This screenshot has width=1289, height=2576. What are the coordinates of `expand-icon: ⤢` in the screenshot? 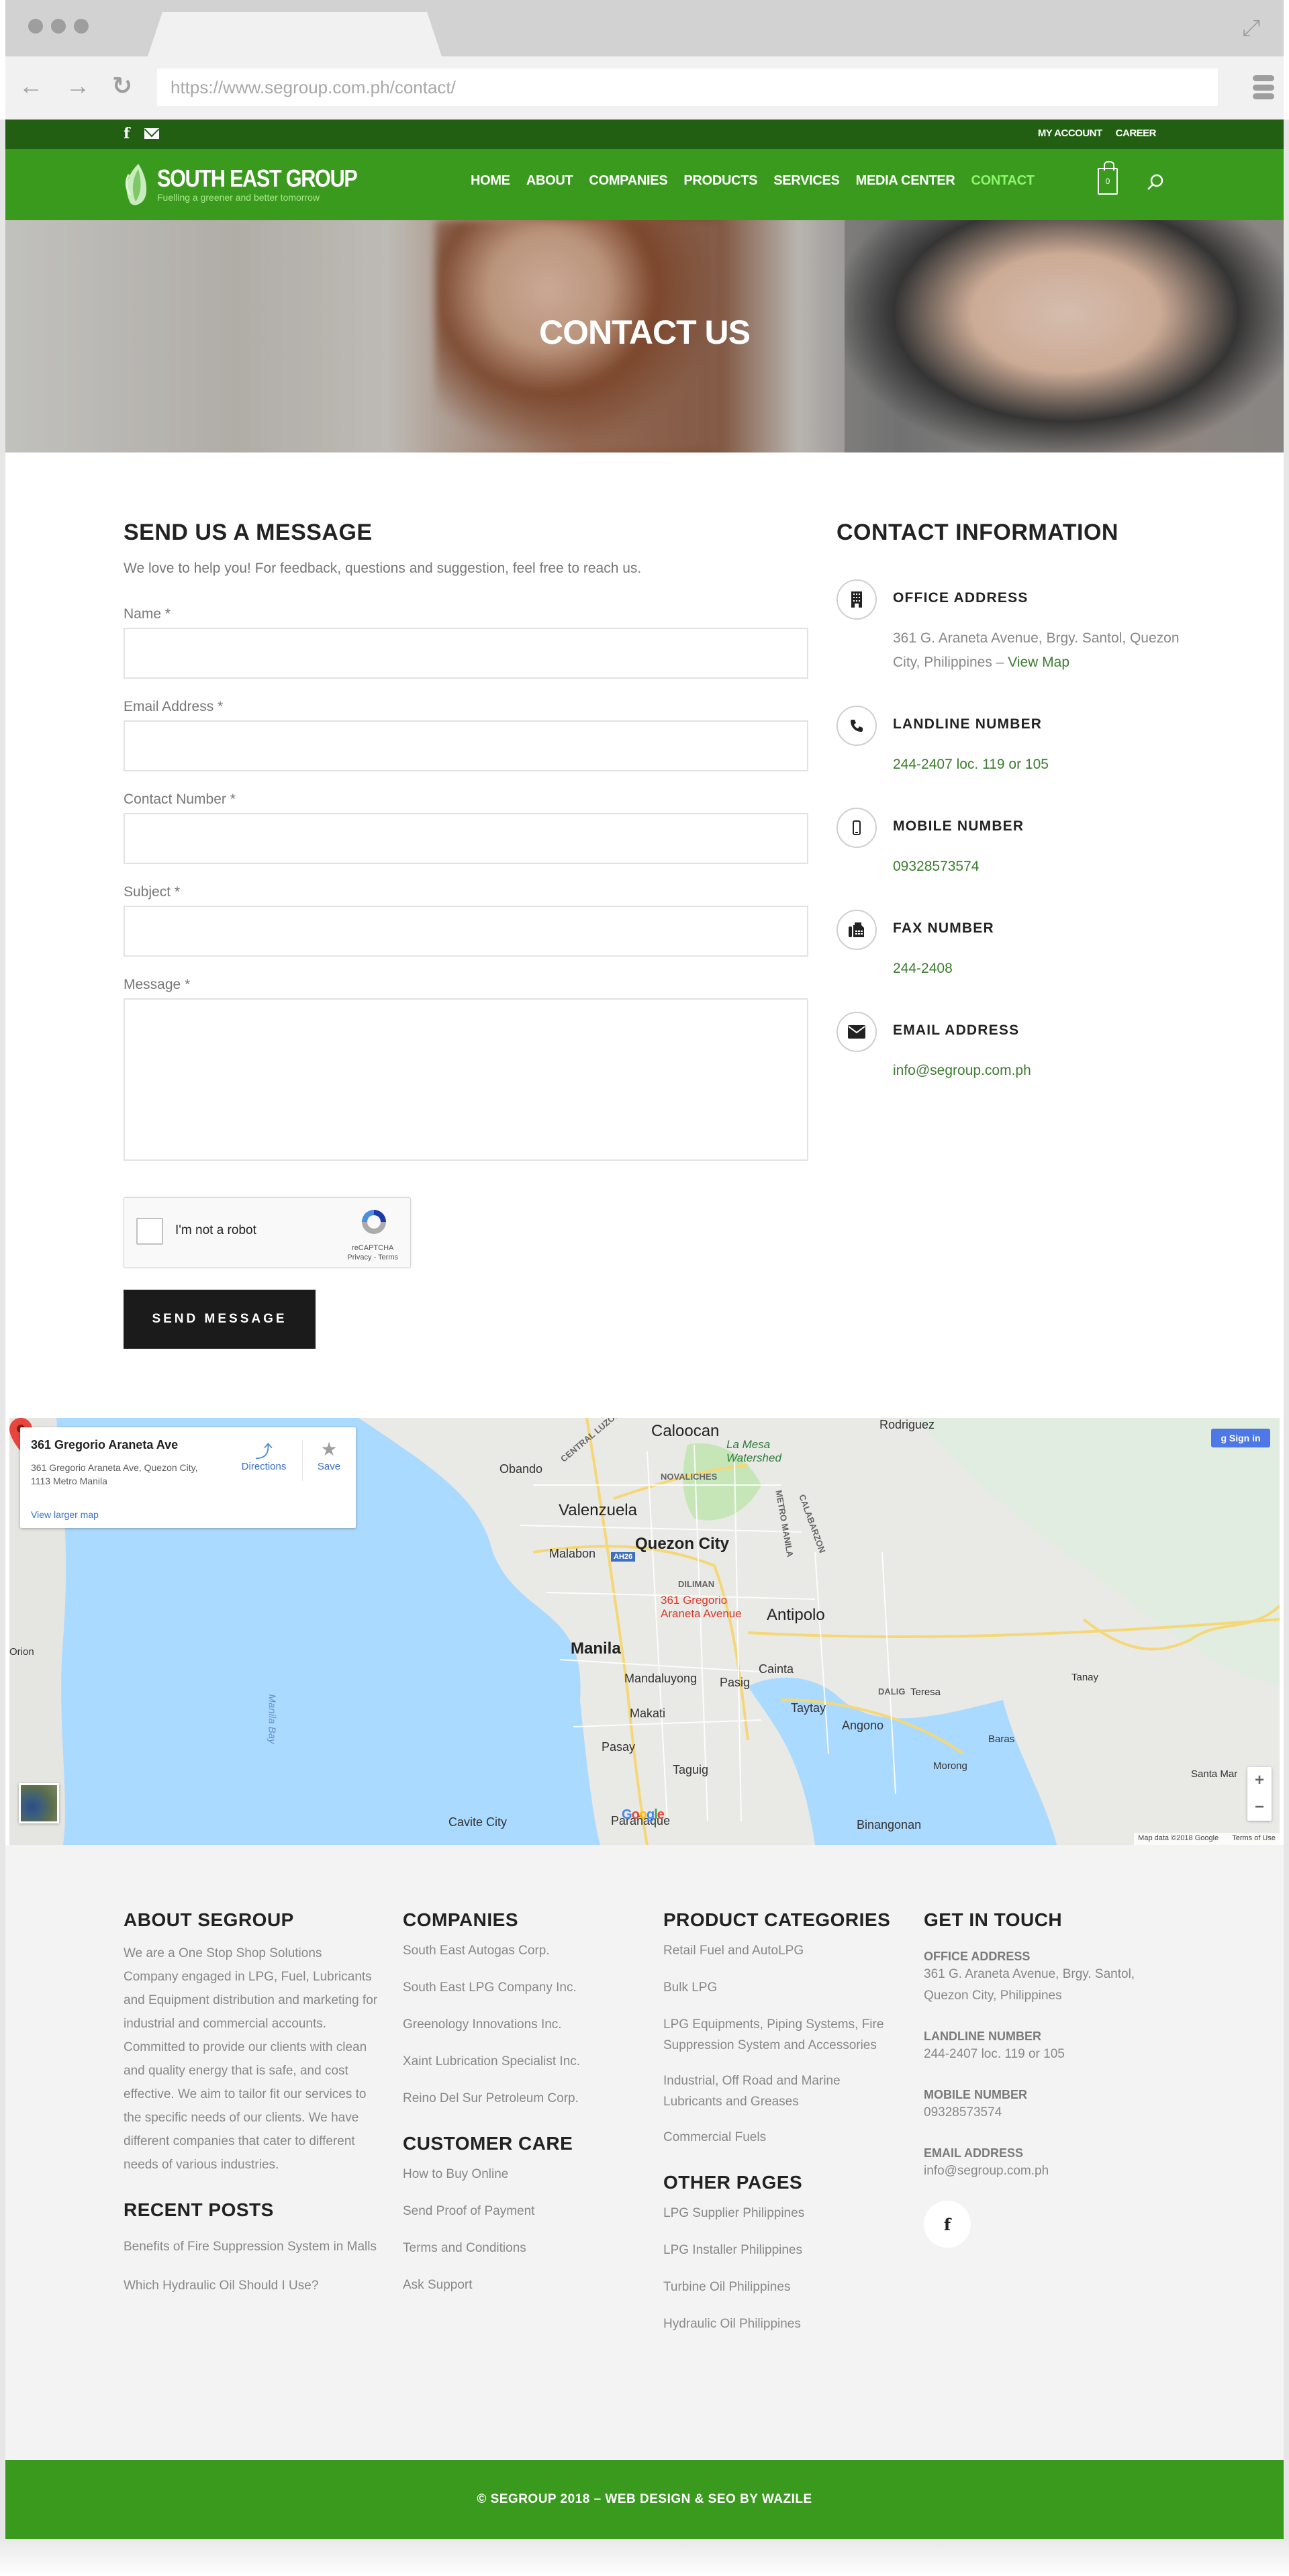 It's located at (1251, 28).